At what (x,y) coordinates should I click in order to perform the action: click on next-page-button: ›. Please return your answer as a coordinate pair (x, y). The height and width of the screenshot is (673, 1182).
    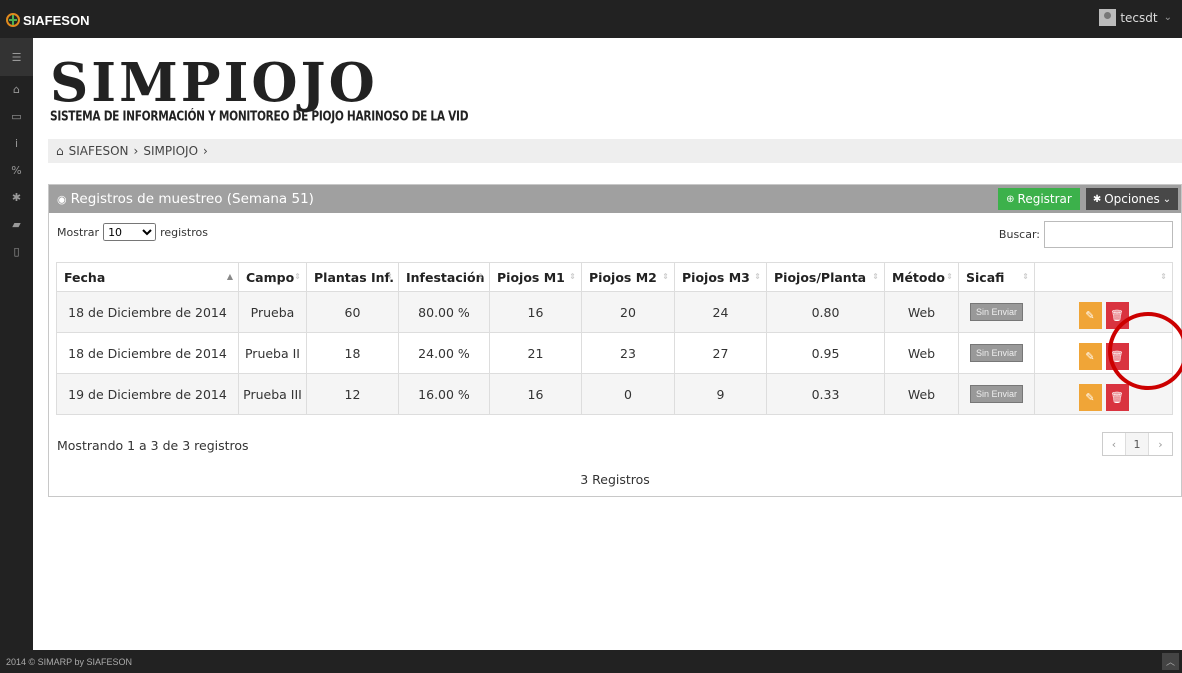
    Looking at the image, I should click on (1160, 444).